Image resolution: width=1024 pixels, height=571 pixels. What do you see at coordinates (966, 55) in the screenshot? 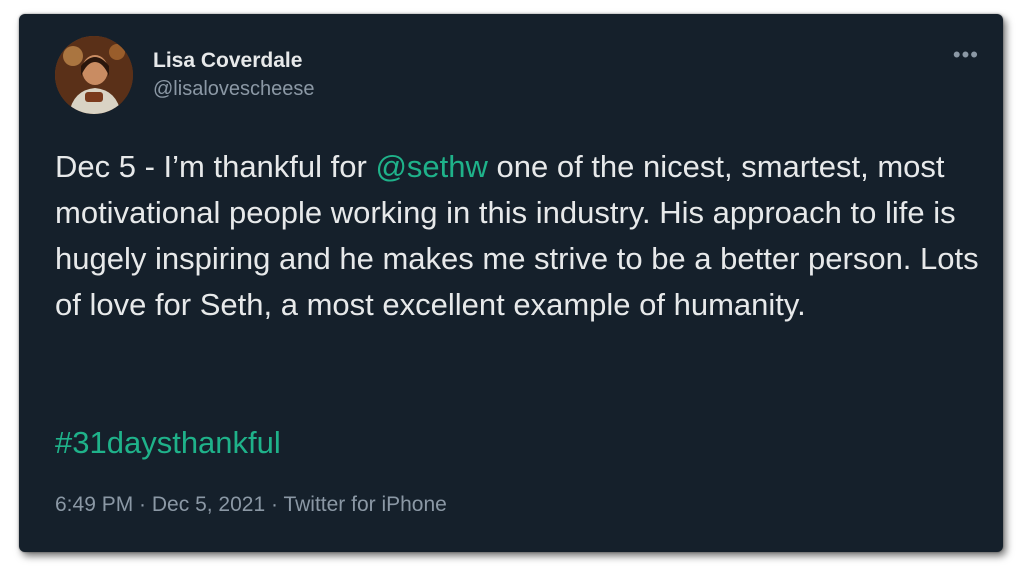
I see `more-options-icon: •••` at bounding box center [966, 55].